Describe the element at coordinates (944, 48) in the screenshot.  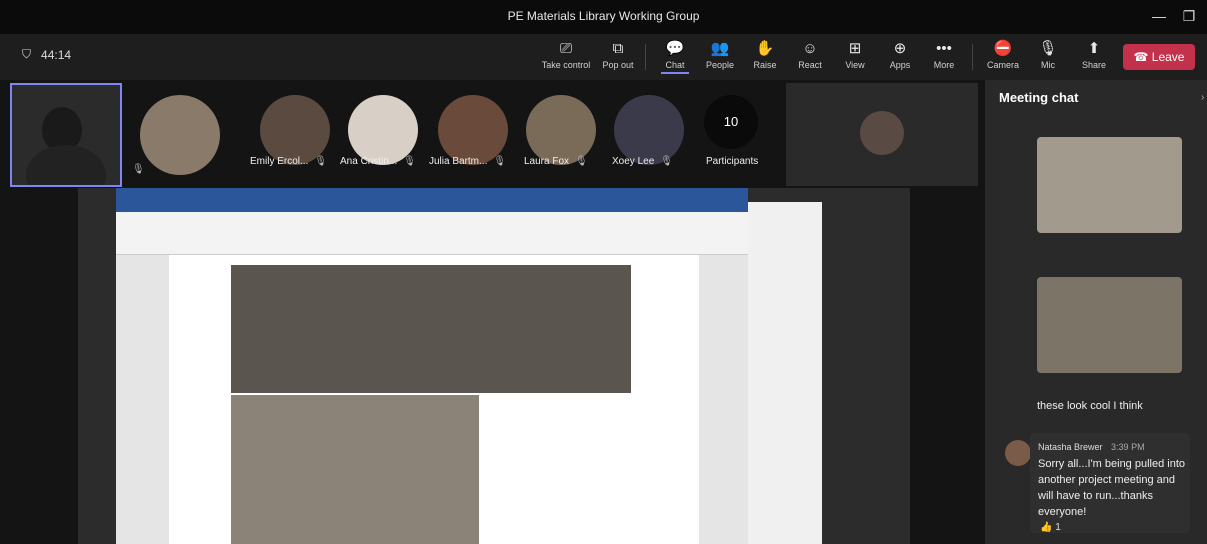
I see `ellipsis-icon: •••` at that location.